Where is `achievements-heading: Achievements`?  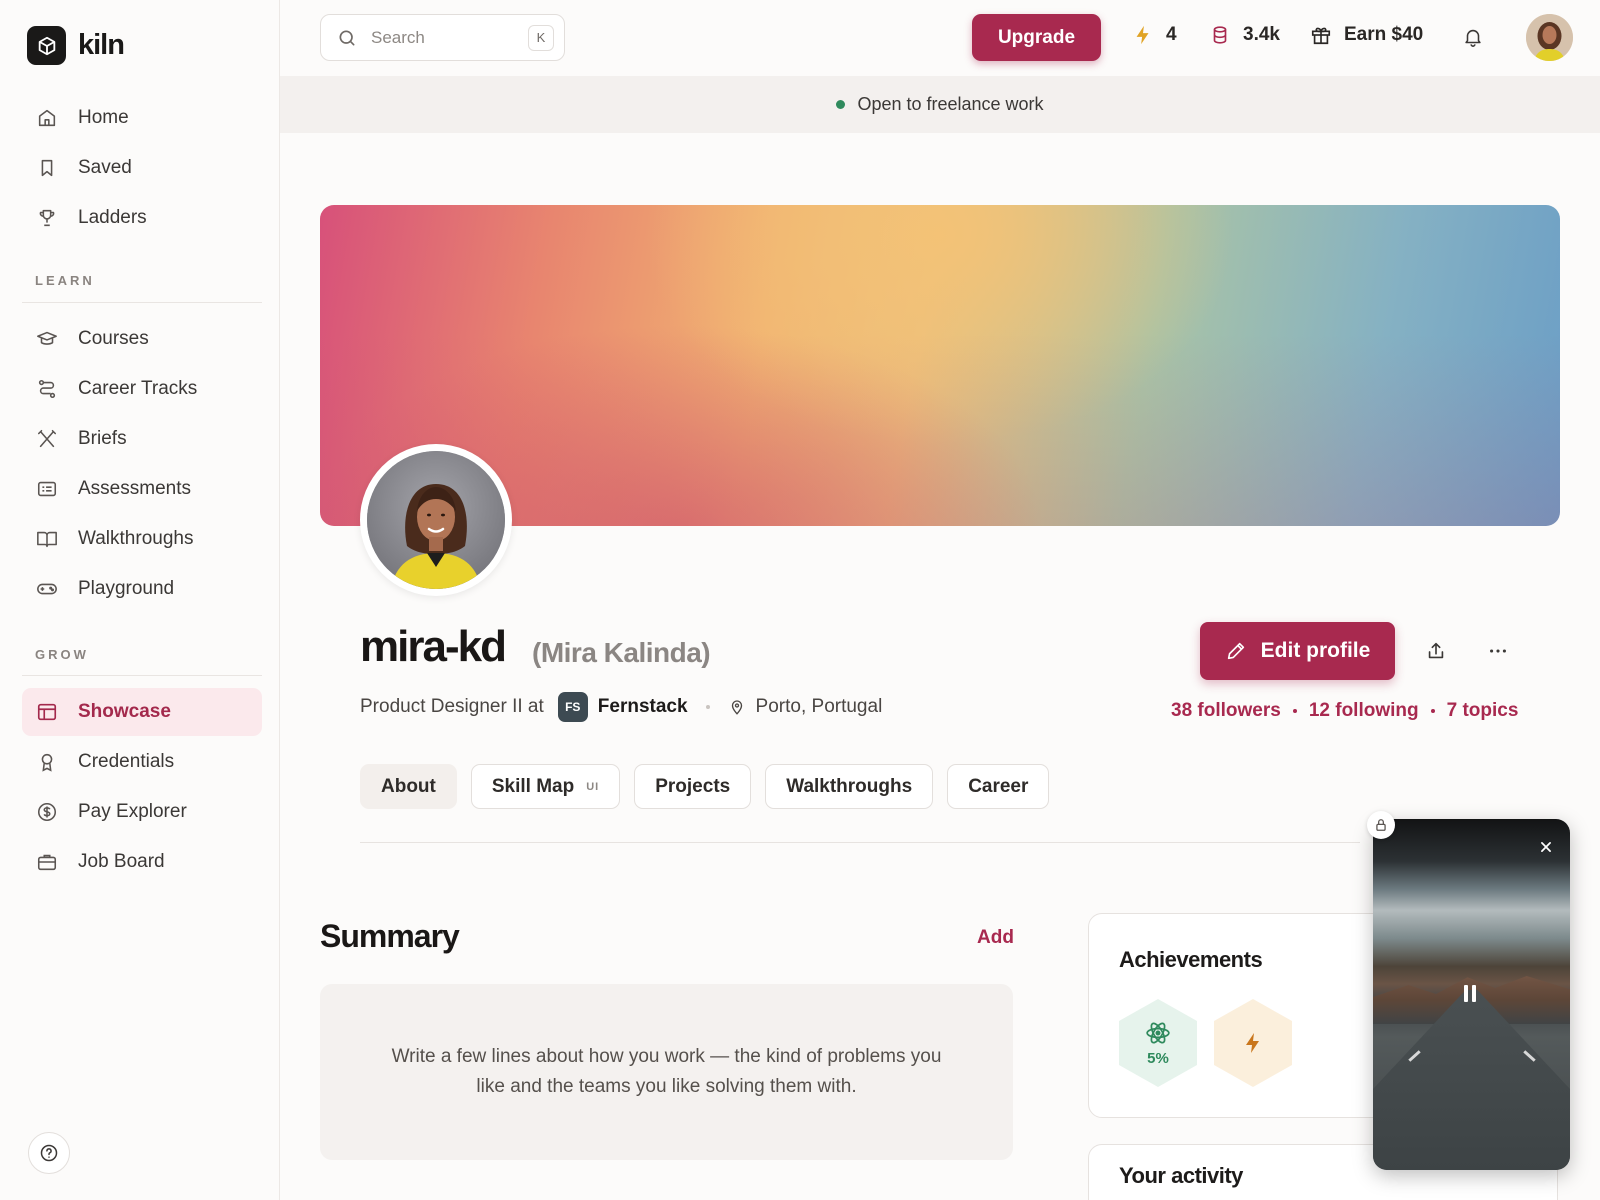
achievements-heading: Achievements is located at coordinates (1191, 959).